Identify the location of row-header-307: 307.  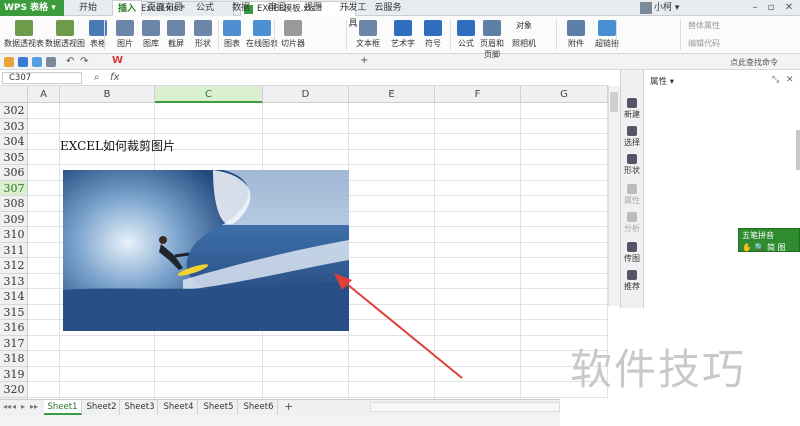
(13, 188).